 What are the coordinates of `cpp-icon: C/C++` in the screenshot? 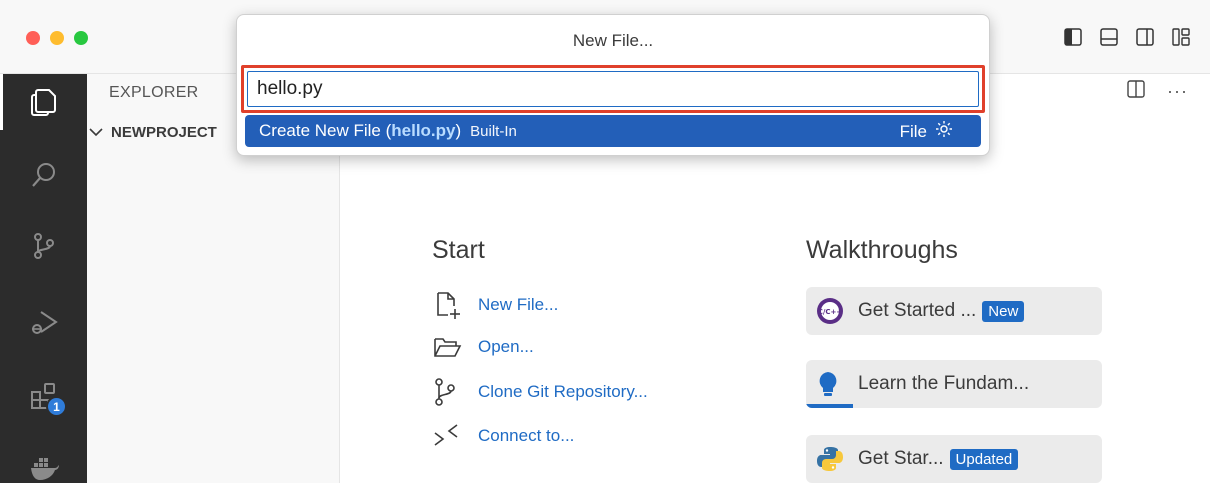 It's located at (837, 311).